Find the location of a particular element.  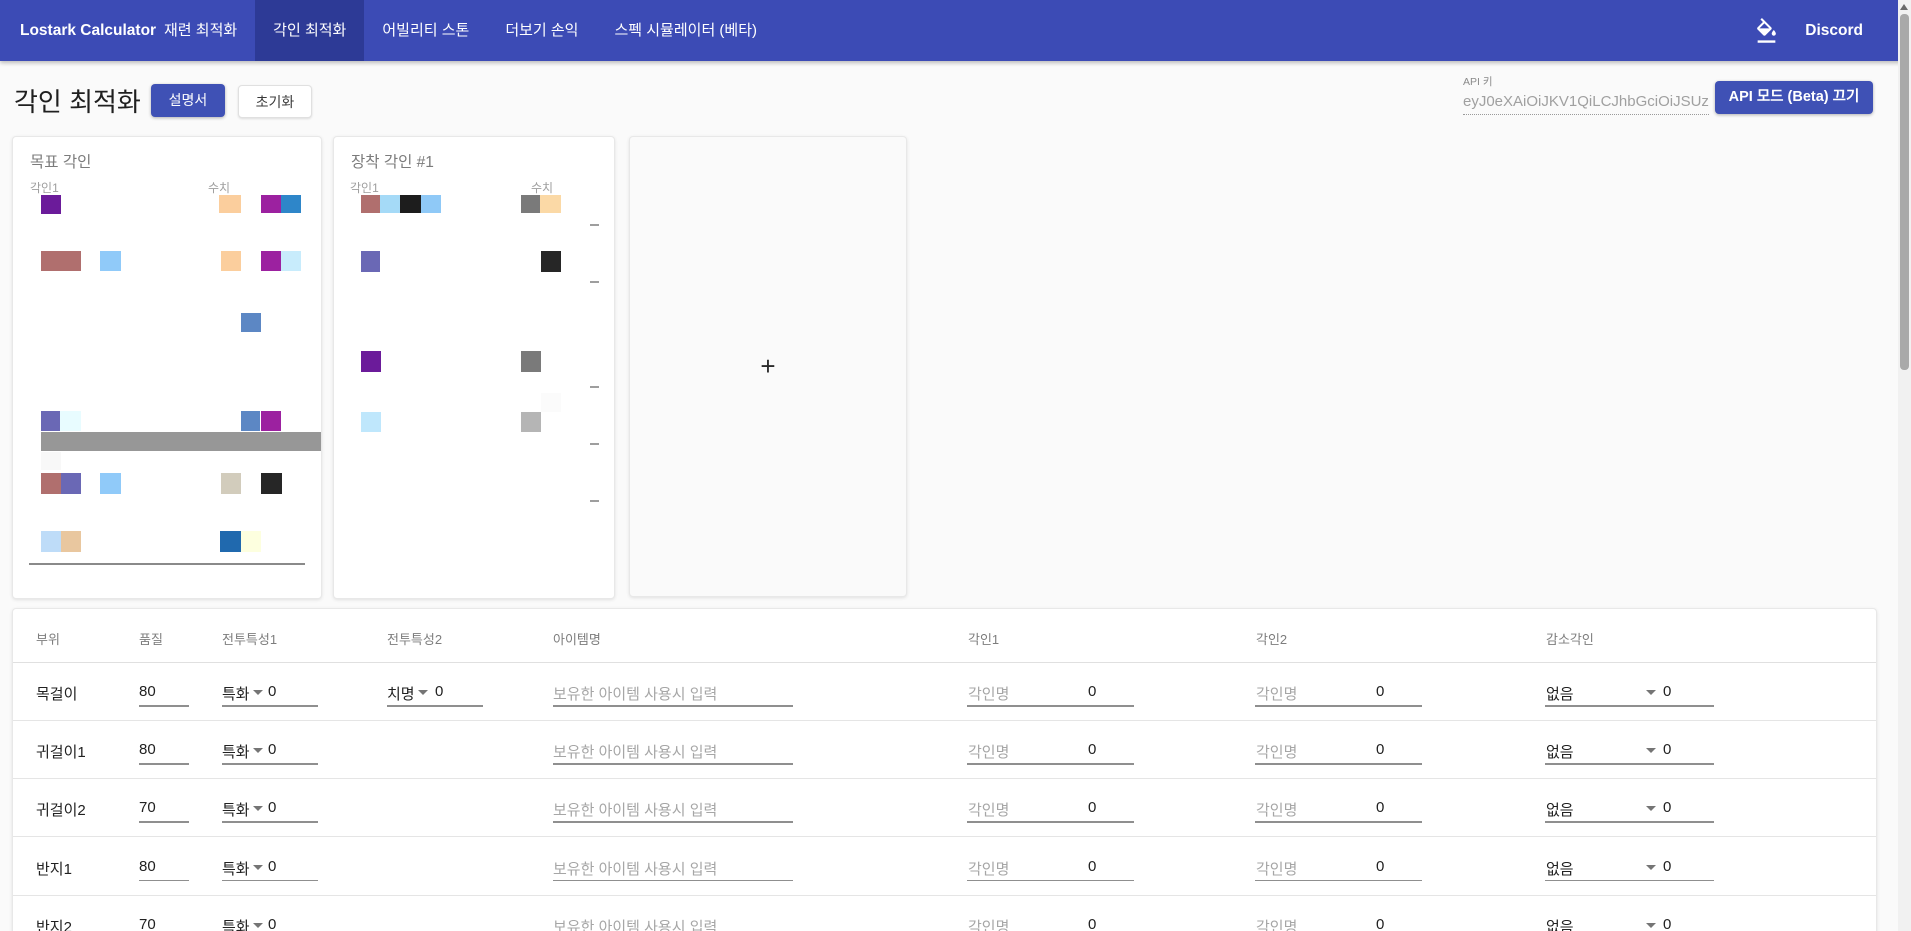

vertical-scrollbar is located at coordinates (1904, 465).